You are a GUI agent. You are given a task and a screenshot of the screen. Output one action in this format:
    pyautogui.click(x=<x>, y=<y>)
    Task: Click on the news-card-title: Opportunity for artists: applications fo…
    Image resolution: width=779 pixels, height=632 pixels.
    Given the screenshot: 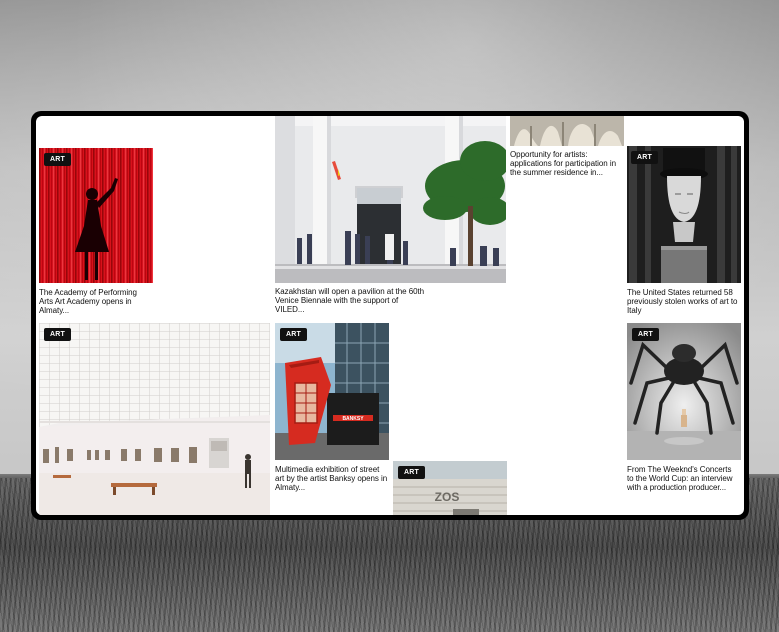 What is the action you would take?
    pyautogui.click(x=566, y=164)
    